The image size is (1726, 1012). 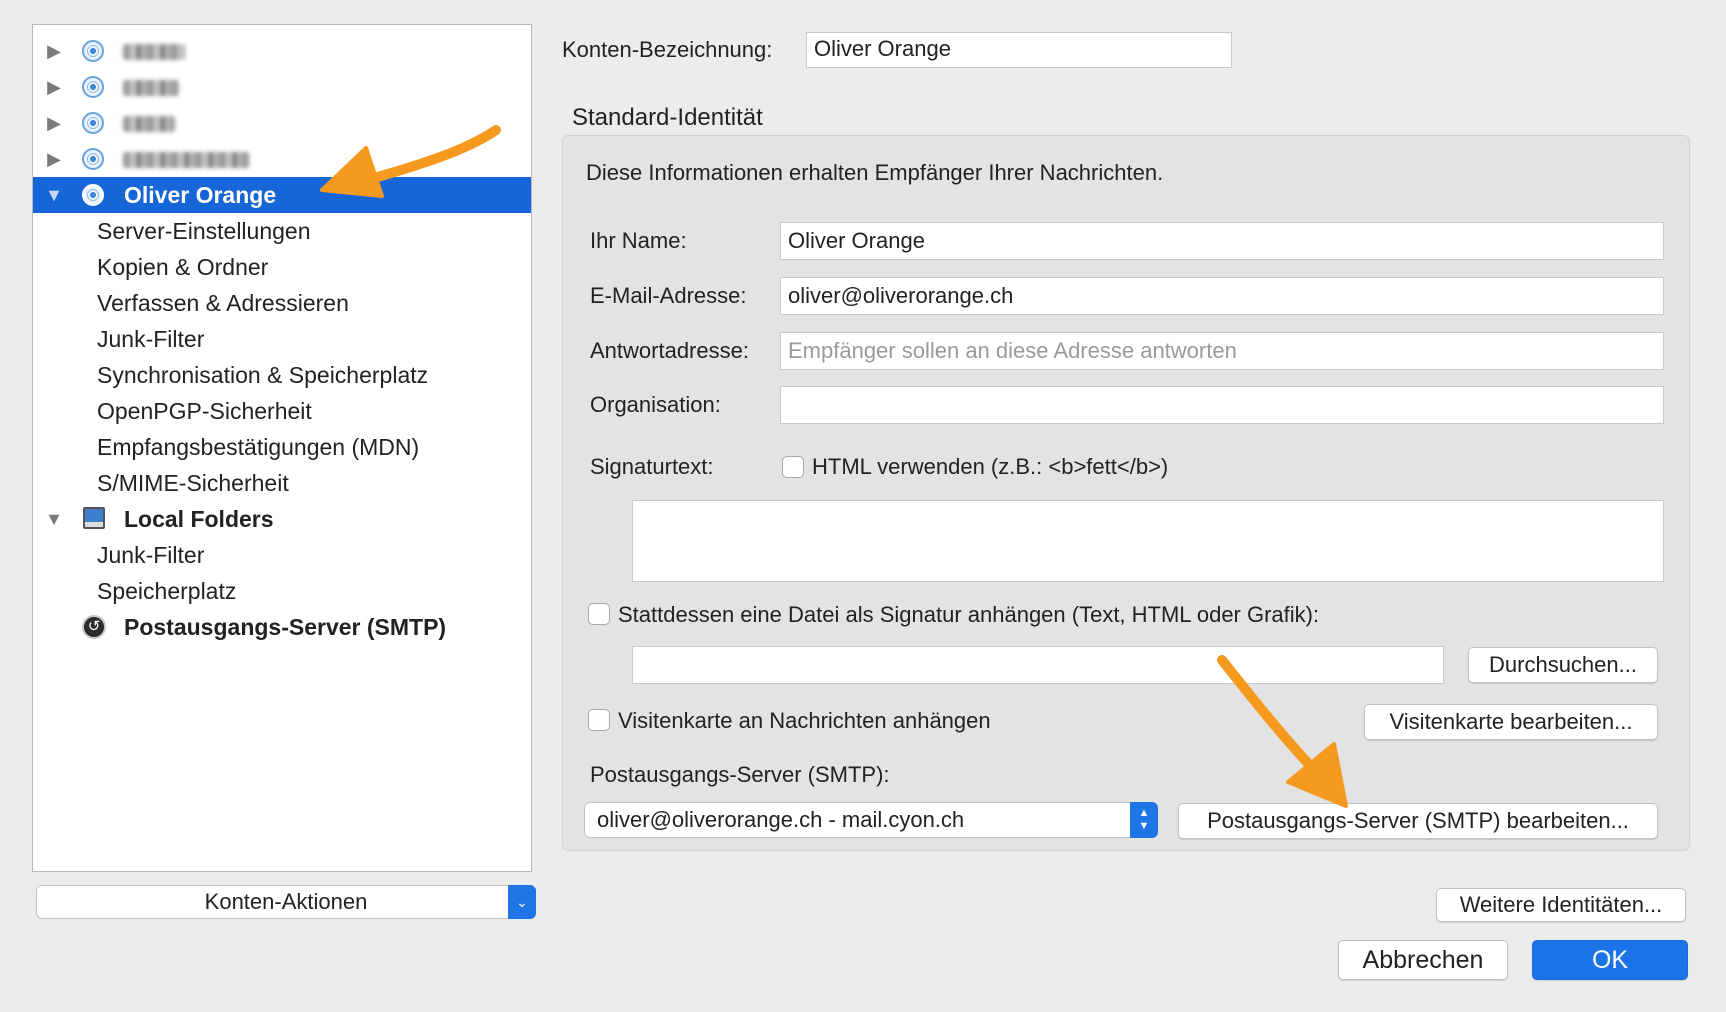 What do you see at coordinates (282, 303) in the screenshot?
I see `tree-item-composition: Verfassen & Adressieren` at bounding box center [282, 303].